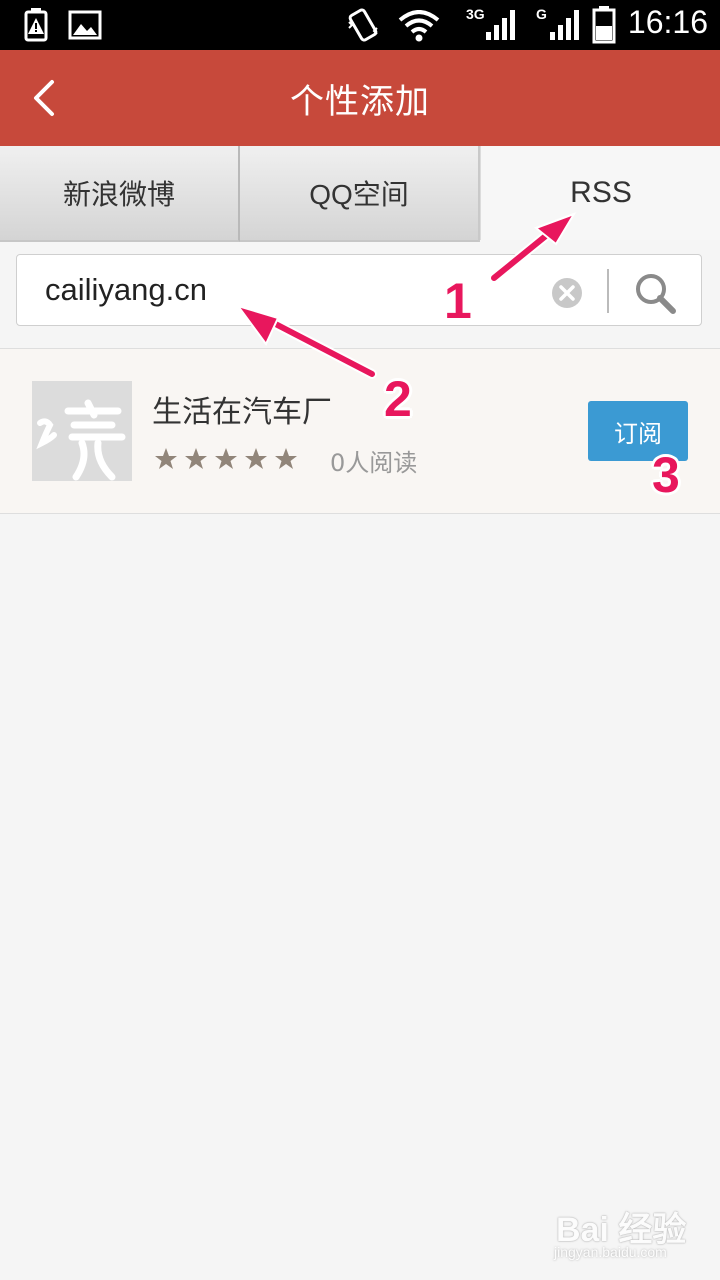 This screenshot has width=720, height=1280. Describe the element at coordinates (360, 431) in the screenshot. I see `list-item: 生活在汽车厂 0人阅读 订阅` at that location.